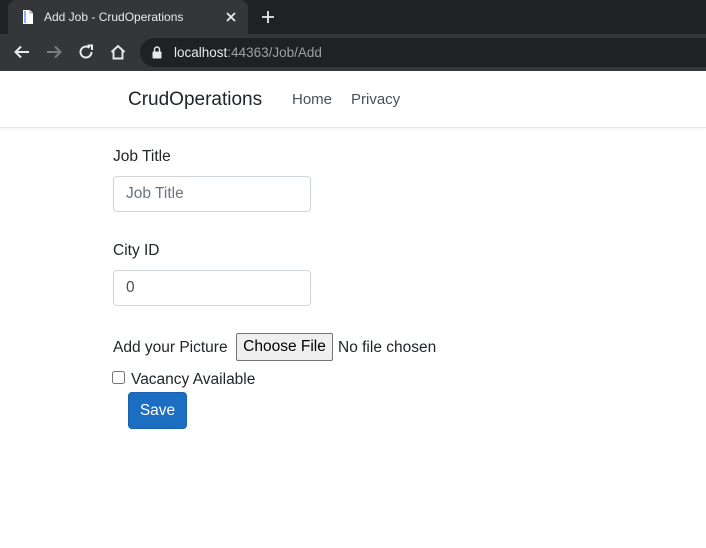  Describe the element at coordinates (142, 156) in the screenshot. I see `job-title-label: Job Title` at that location.